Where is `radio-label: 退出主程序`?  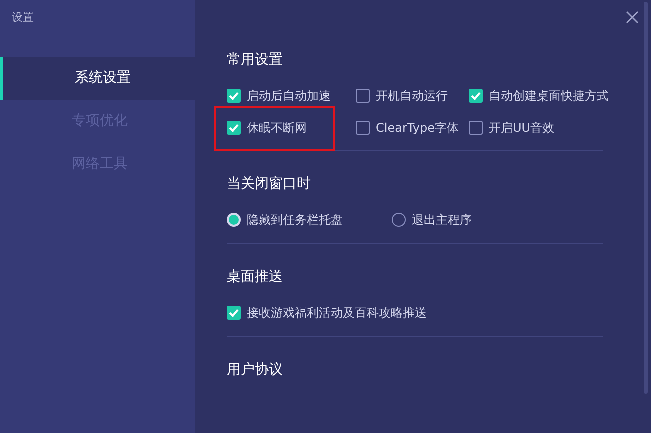
radio-label: 退出主程序 is located at coordinates (442, 220).